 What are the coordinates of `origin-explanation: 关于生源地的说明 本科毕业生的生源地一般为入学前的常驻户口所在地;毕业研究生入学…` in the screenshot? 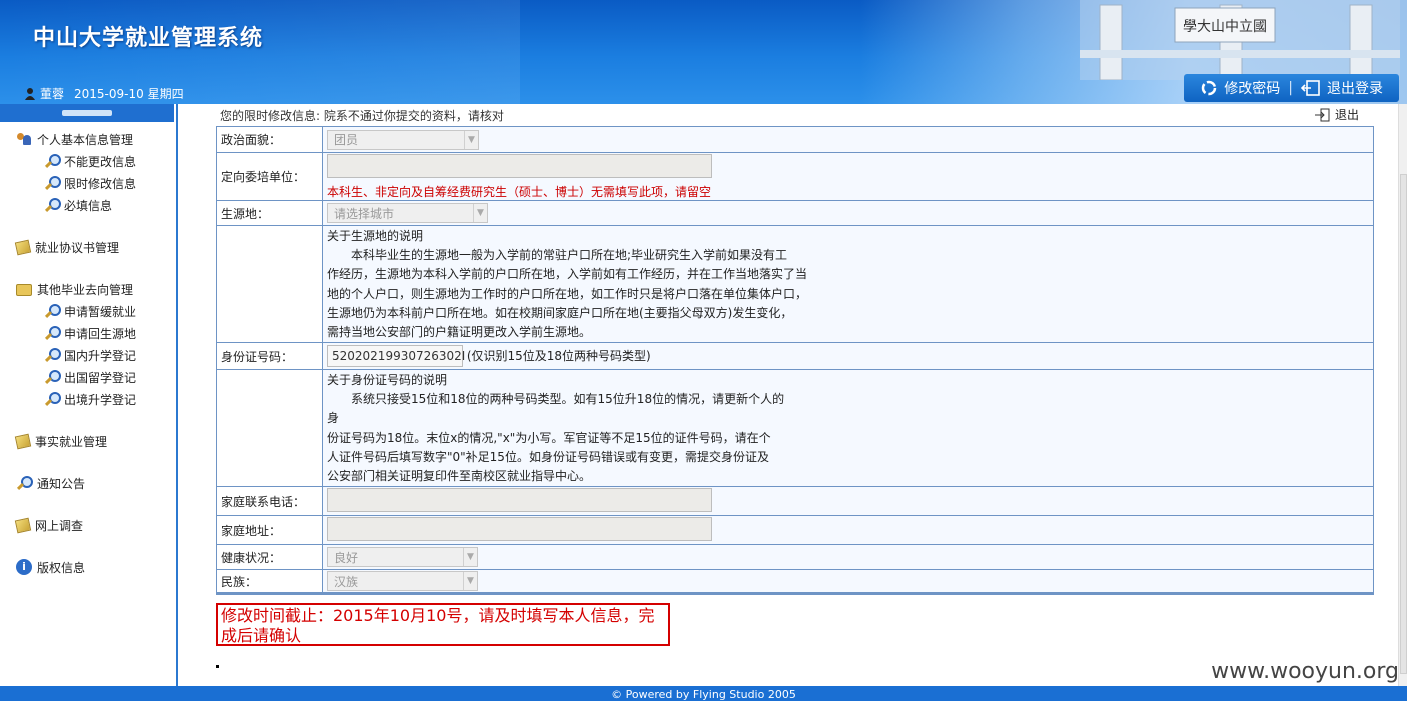 It's located at (571, 284).